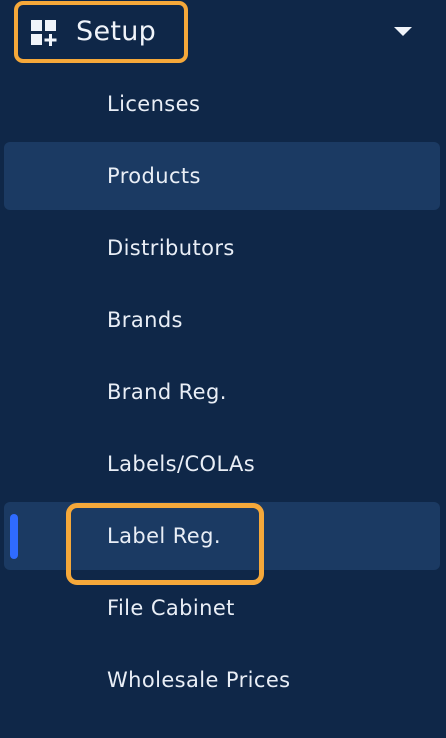 The height and width of the screenshot is (738, 446). I want to click on caret-down-icon, so click(403, 31).